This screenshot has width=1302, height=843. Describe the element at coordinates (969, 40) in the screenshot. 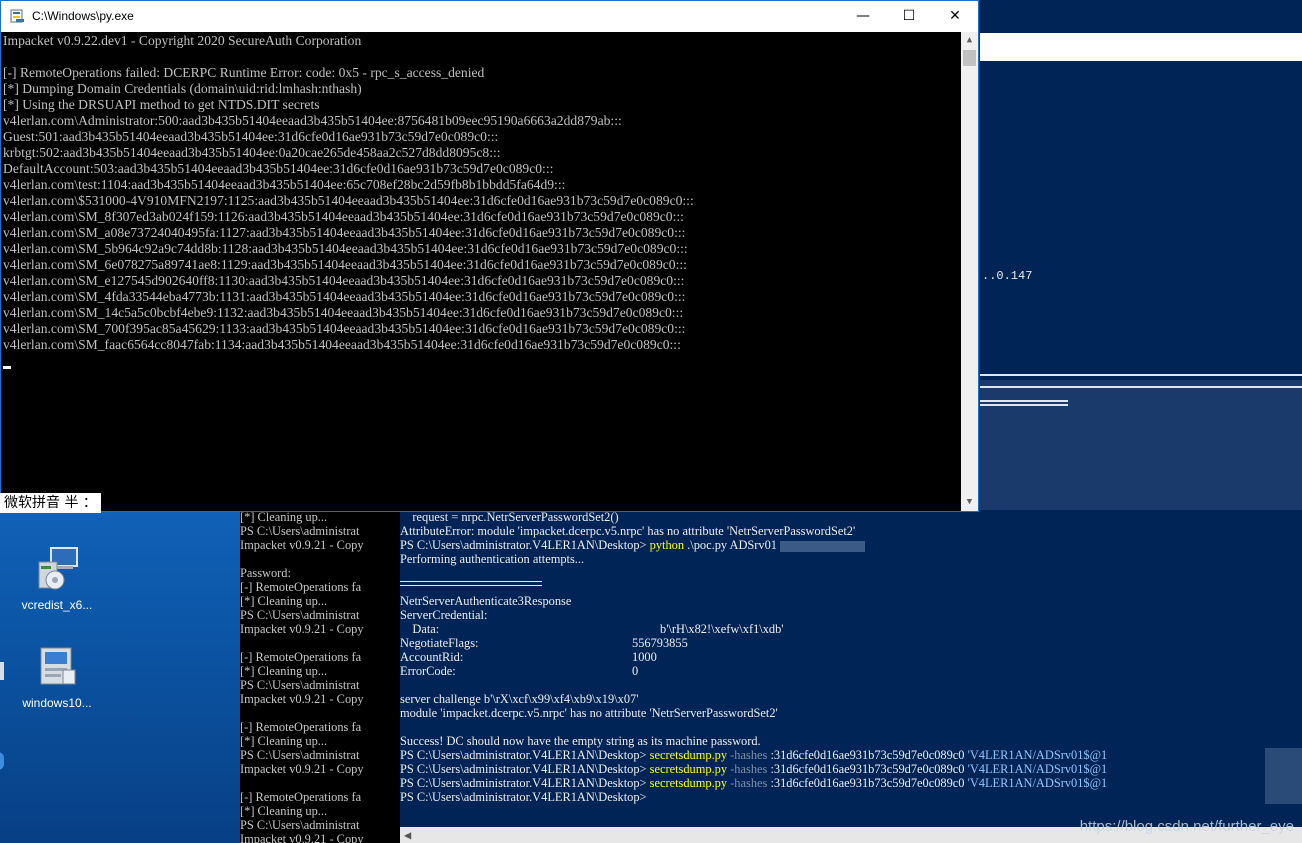

I see `scroll-up-icon: ▲` at that location.